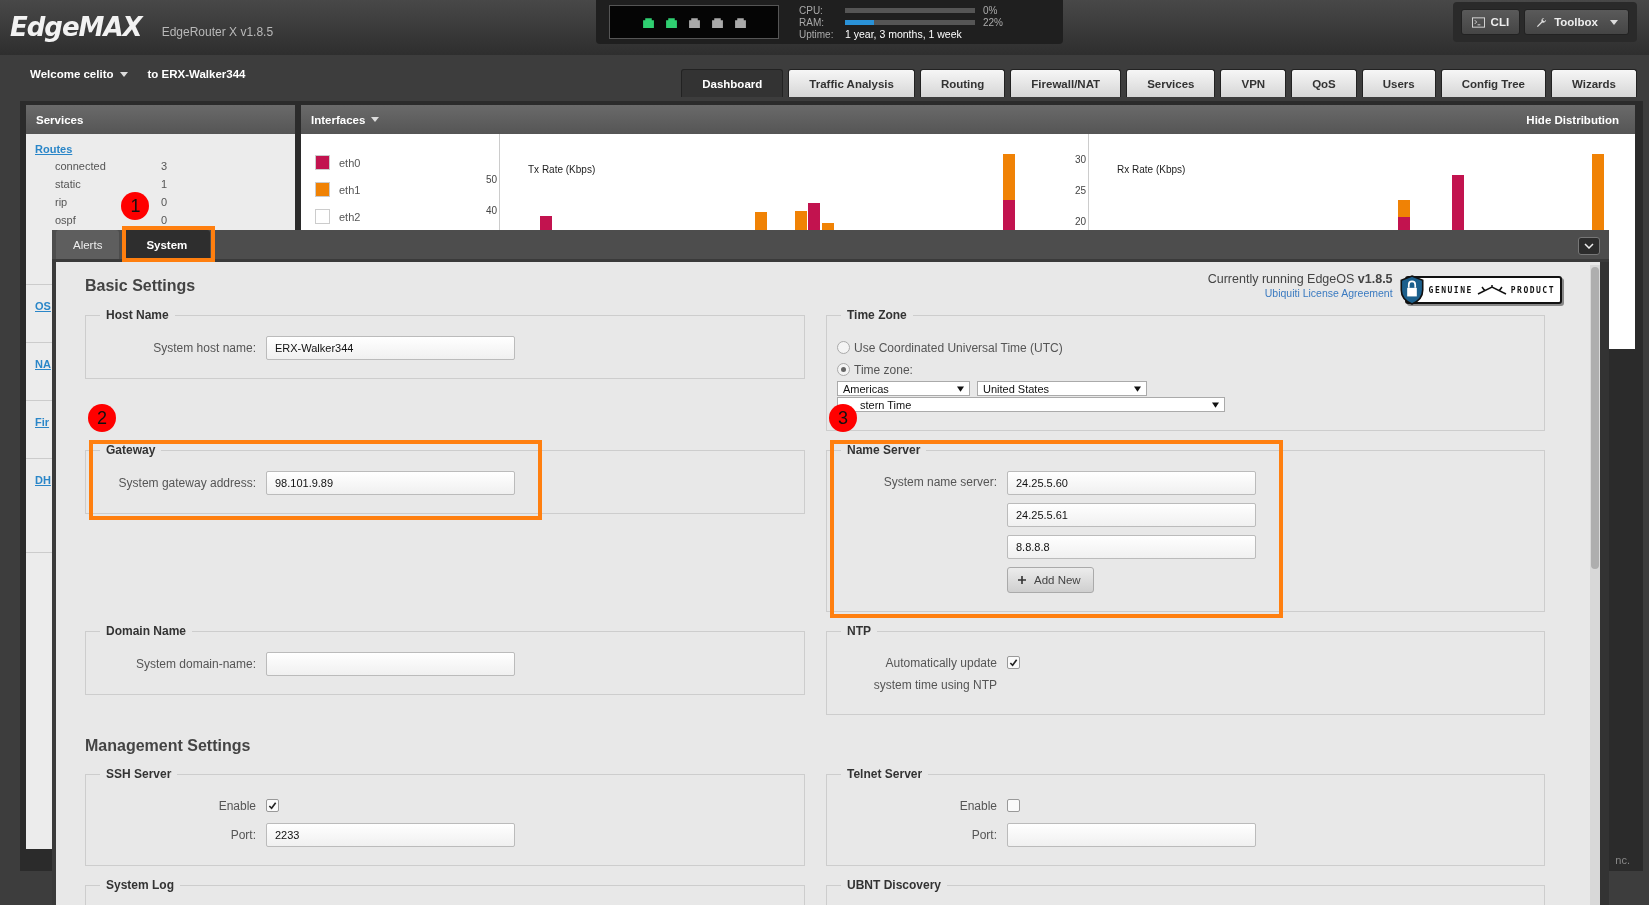 This screenshot has width=1649, height=905. I want to click on input-field: 2233, so click(390, 835).